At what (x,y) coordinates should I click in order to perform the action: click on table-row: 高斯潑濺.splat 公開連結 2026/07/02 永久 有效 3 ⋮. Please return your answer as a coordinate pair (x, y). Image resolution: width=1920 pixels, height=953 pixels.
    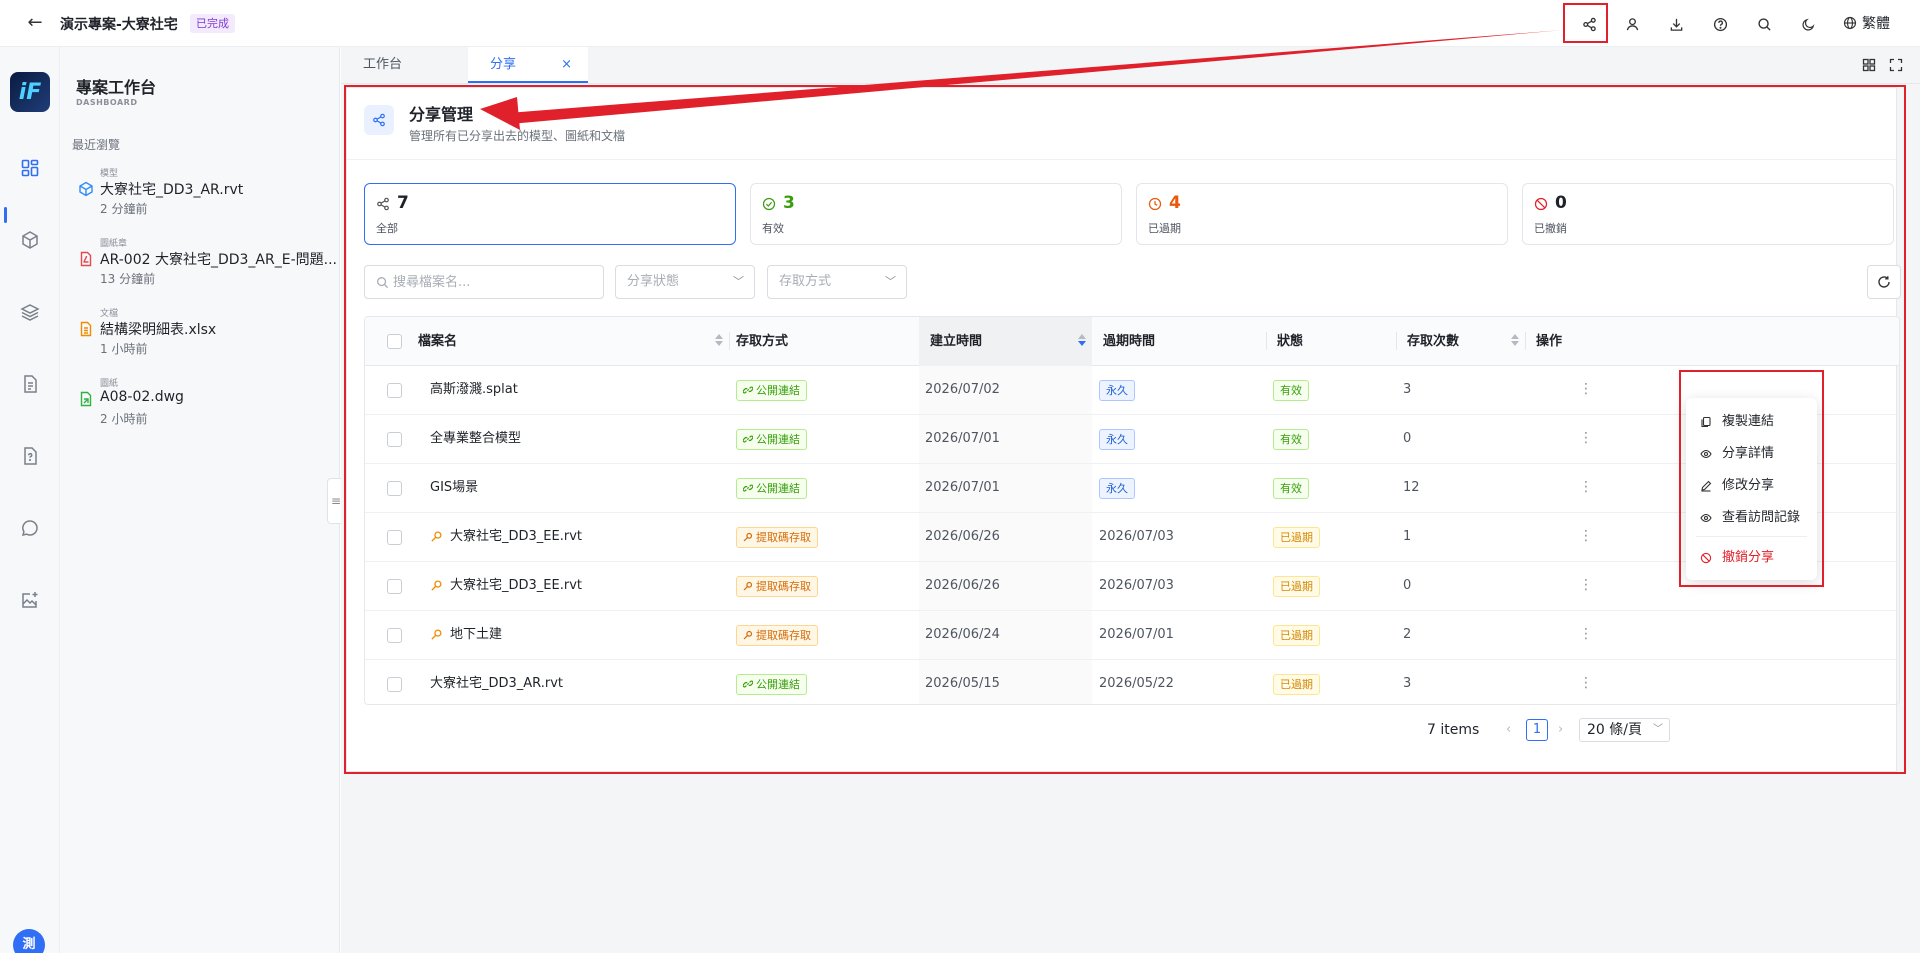
    Looking at the image, I should click on (1132, 390).